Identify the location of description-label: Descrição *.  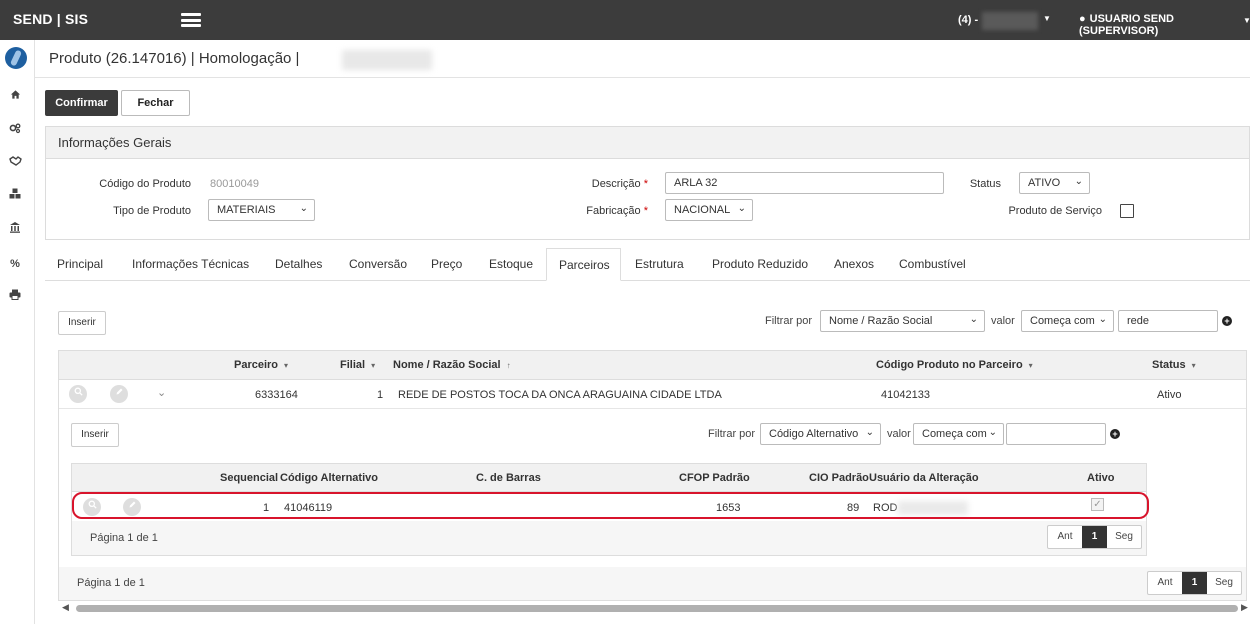
(604, 184).